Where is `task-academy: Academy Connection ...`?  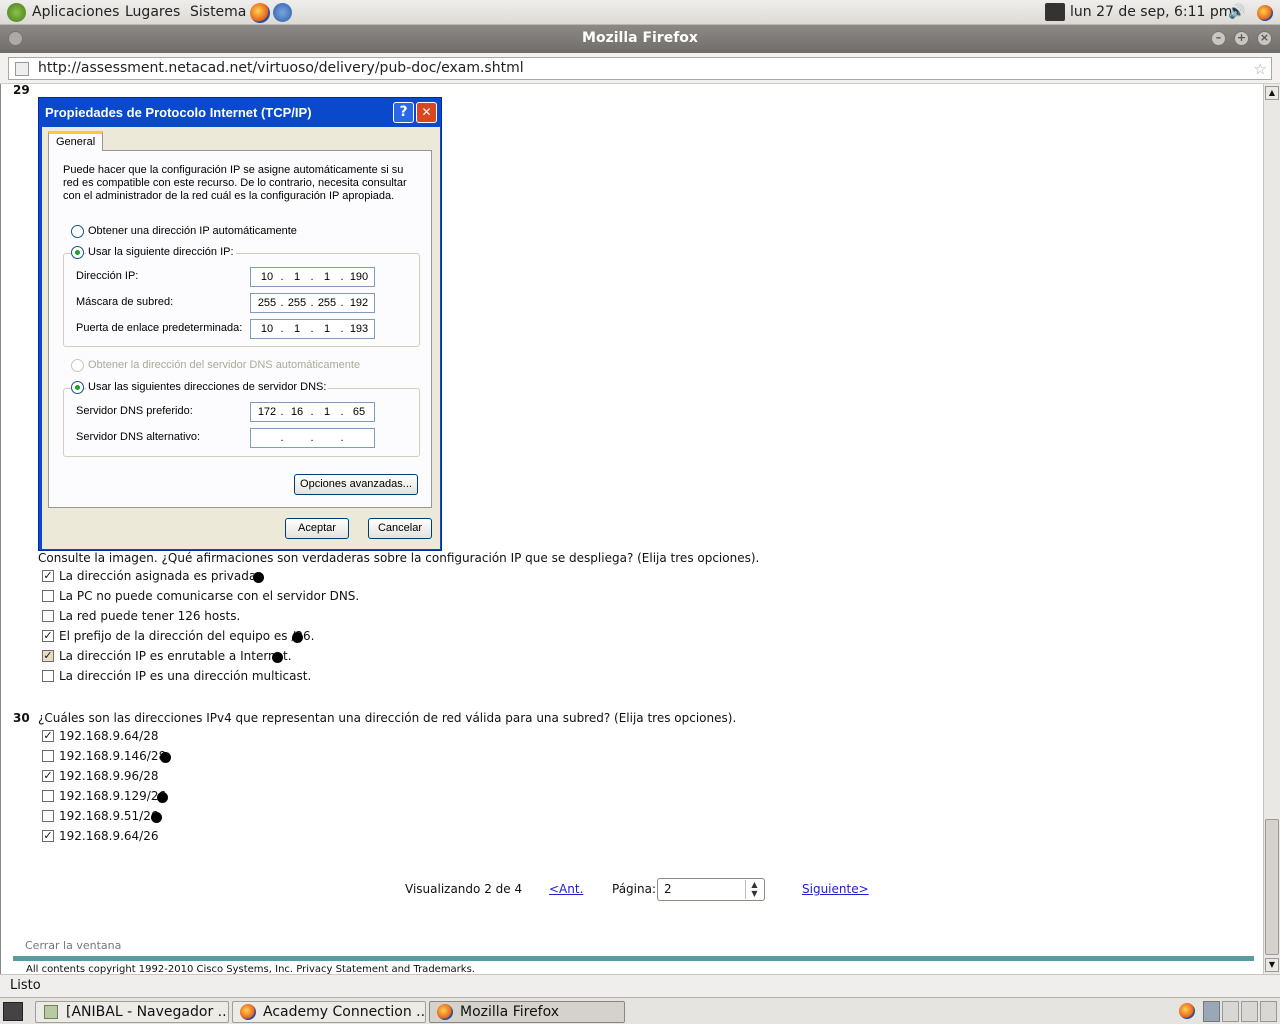 task-academy: Academy Connection ... is located at coordinates (329, 1012).